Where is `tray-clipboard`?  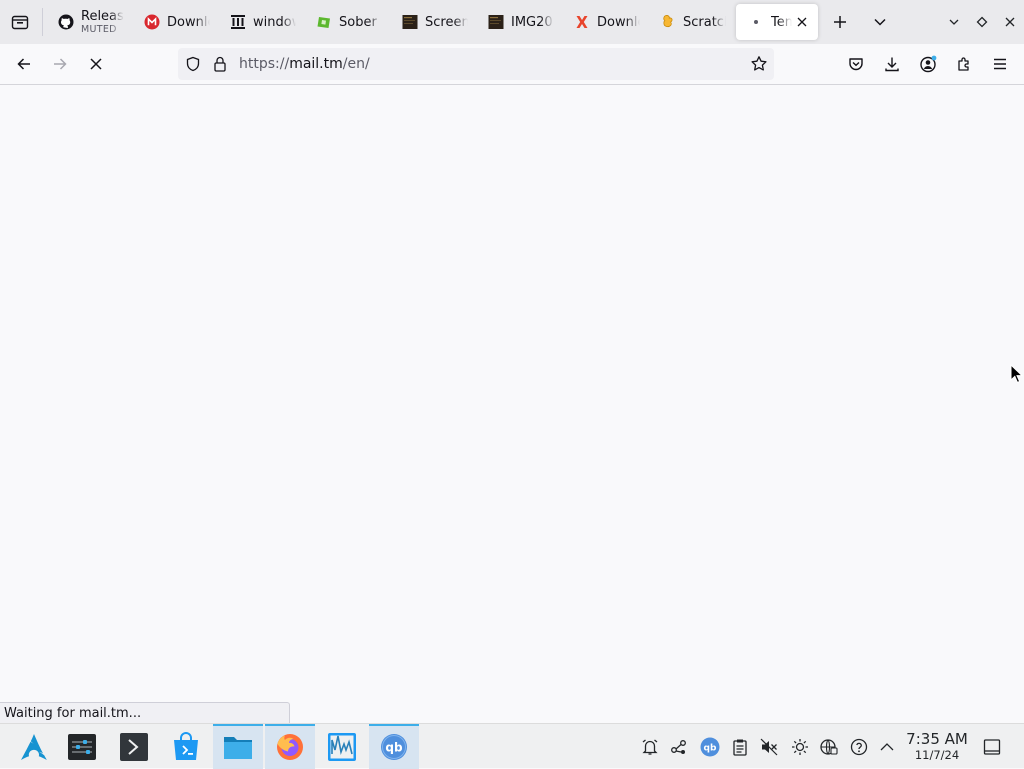 tray-clipboard is located at coordinates (740, 747).